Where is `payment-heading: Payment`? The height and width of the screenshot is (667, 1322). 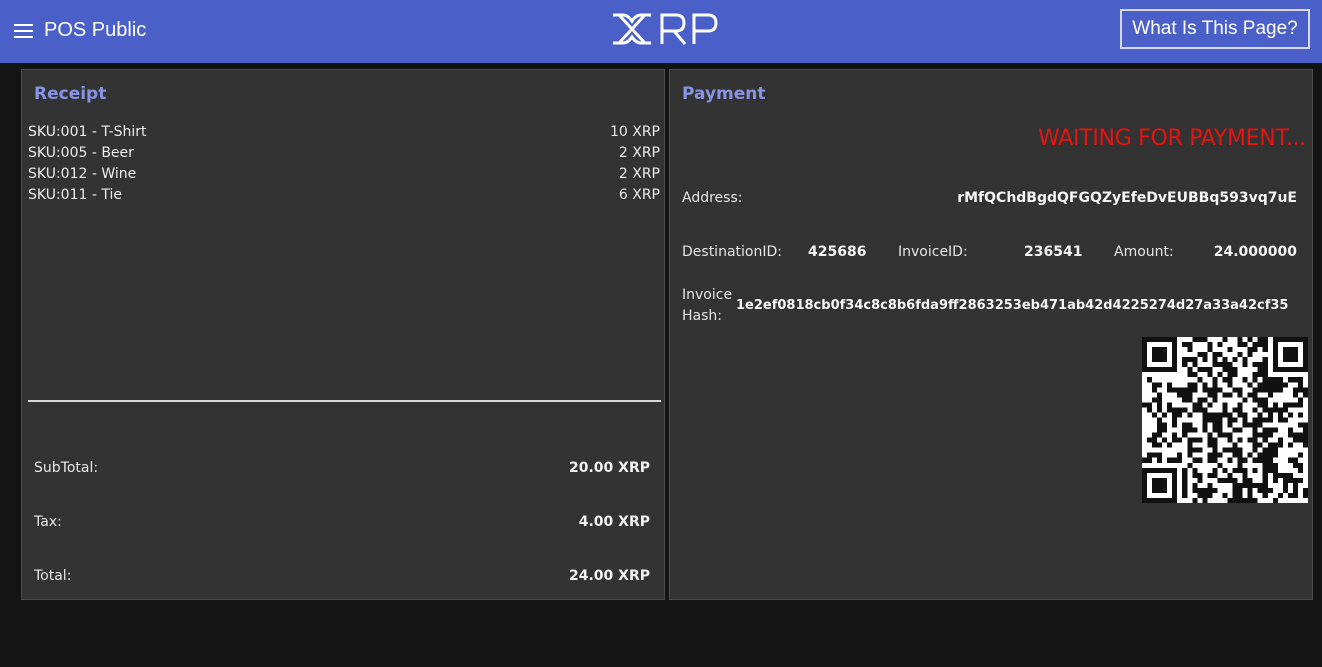
payment-heading: Payment is located at coordinates (724, 94).